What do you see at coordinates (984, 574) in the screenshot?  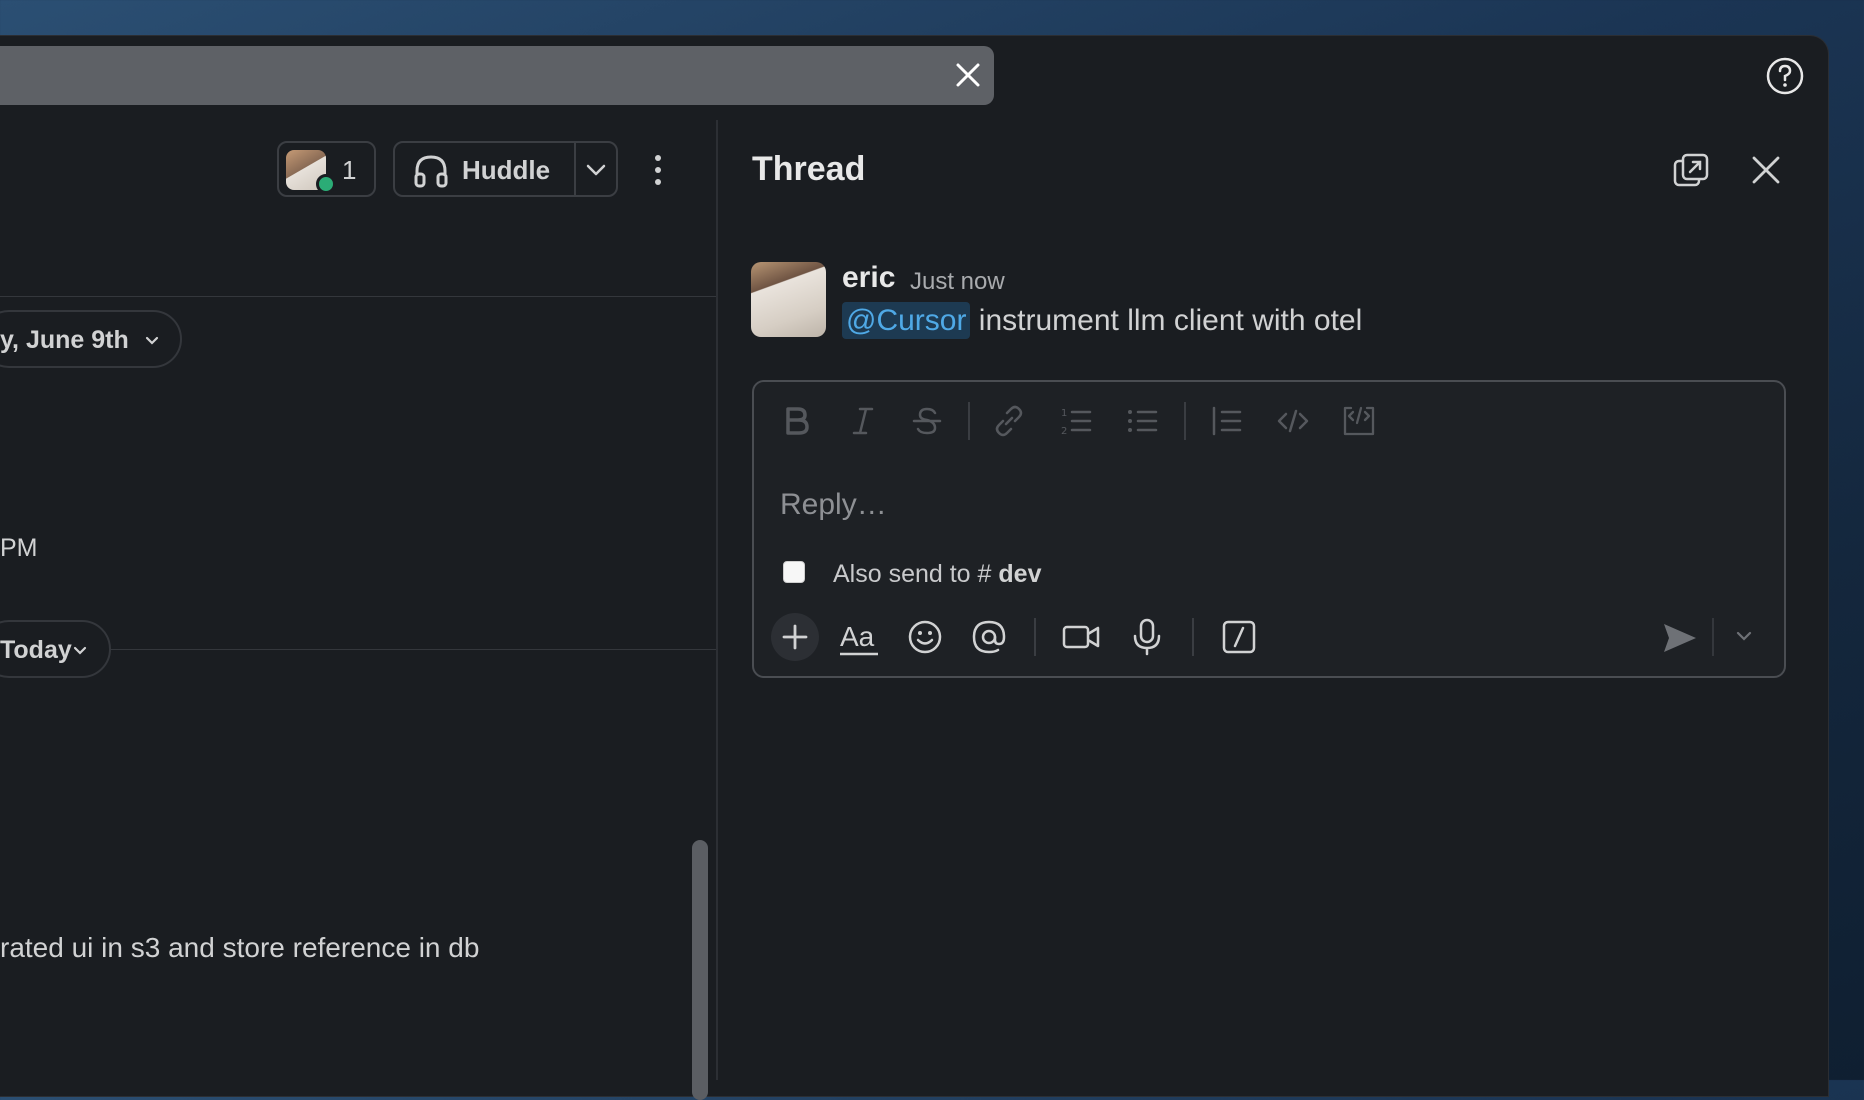 I see `channel-hash-icon: #` at bounding box center [984, 574].